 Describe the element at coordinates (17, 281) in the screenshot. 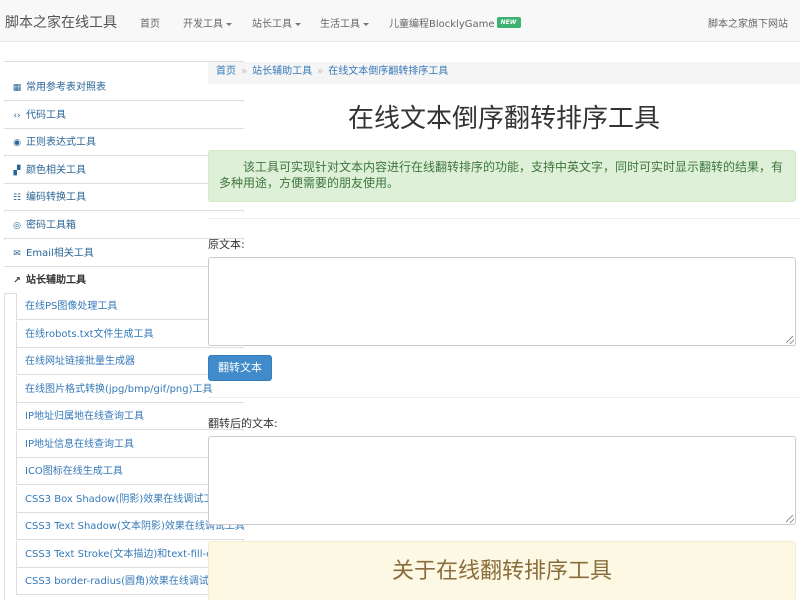

I see `share-icon: ↗` at that location.